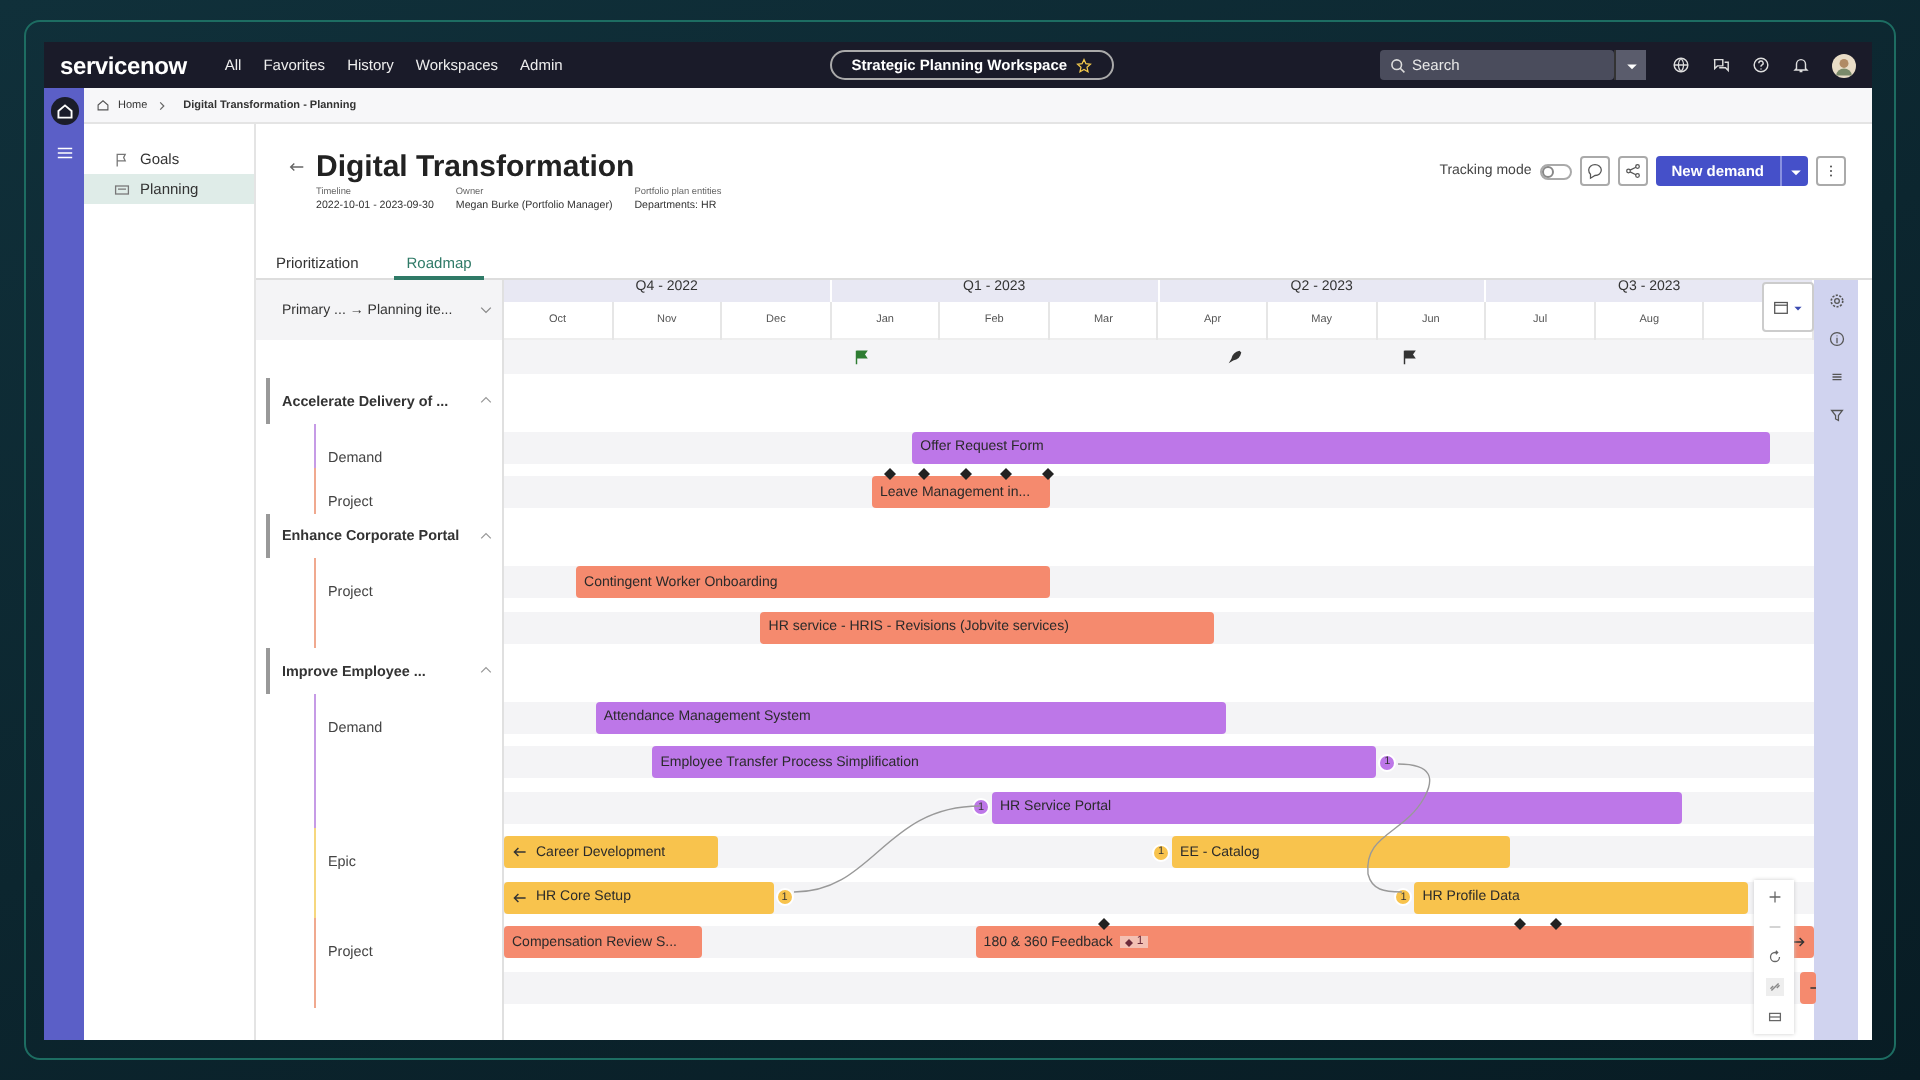 The width and height of the screenshot is (1920, 1080). I want to click on chevron-down-icon, so click(486, 310).